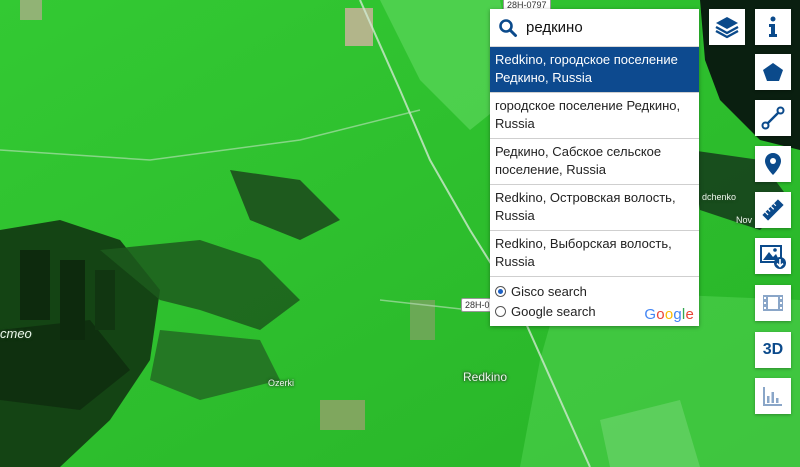 The image size is (800, 467). Describe the element at coordinates (594, 291) in the screenshot. I see `gisco-search-option: Gisco search` at that location.